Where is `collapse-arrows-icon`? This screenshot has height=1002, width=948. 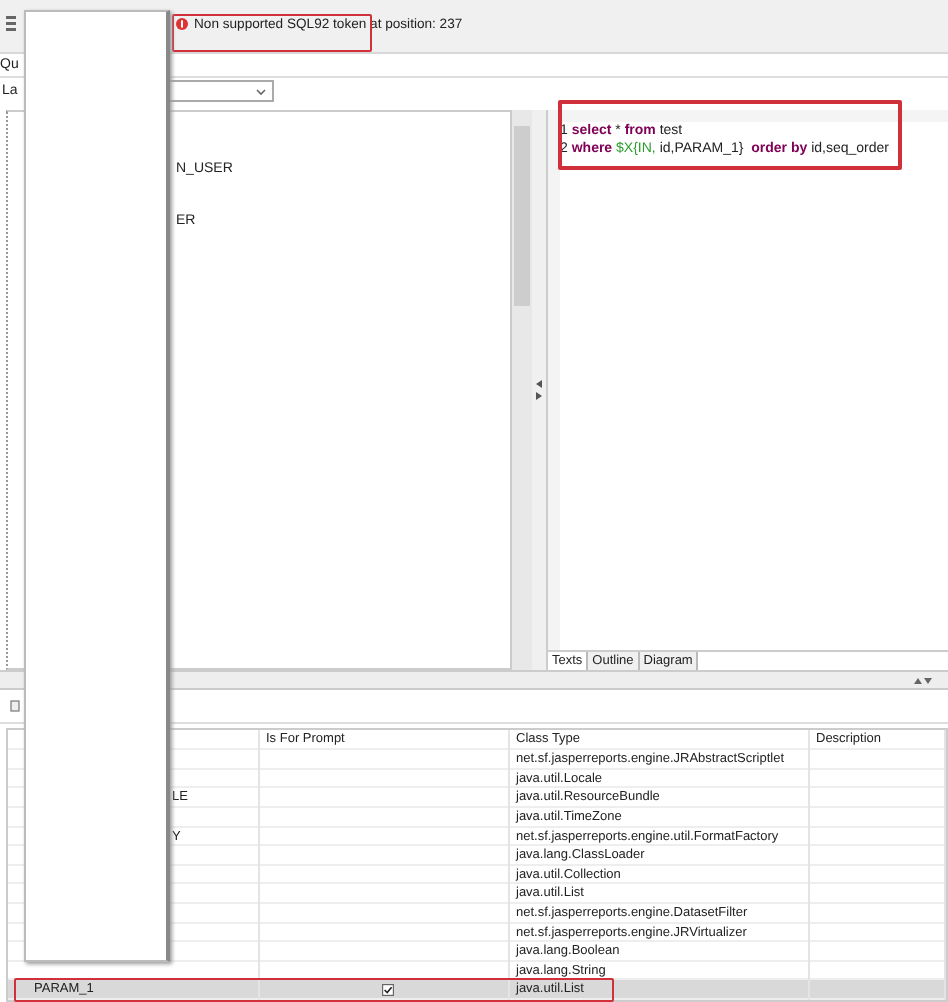
collapse-arrows-icon is located at coordinates (539, 390).